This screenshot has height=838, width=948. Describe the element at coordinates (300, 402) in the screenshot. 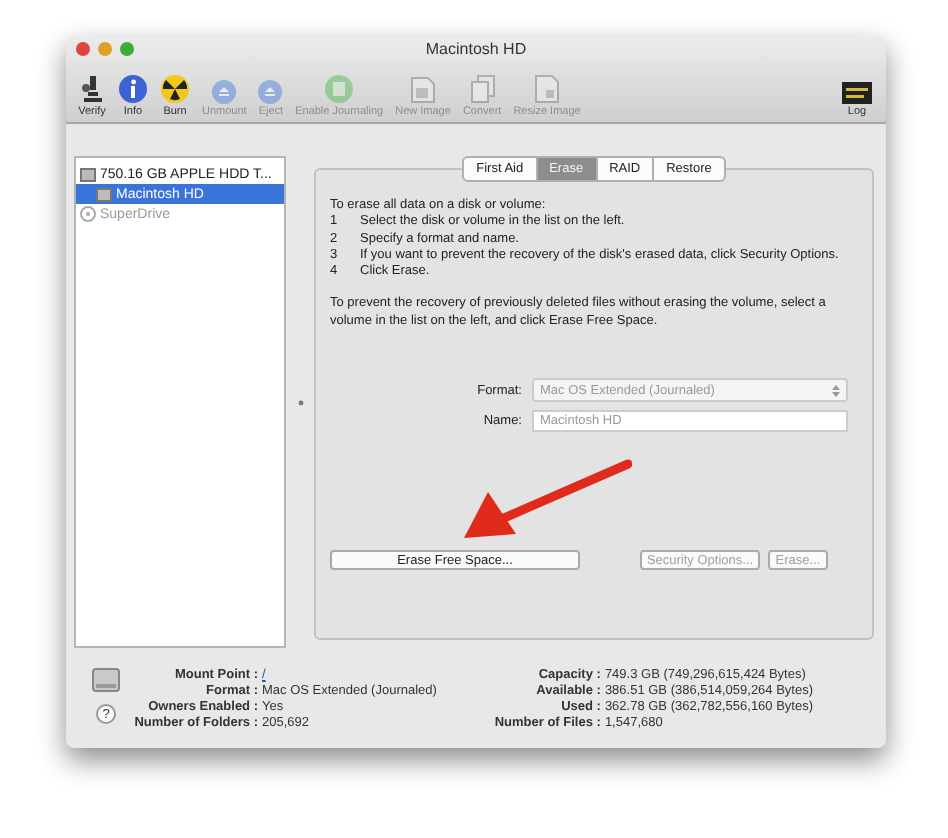

I see `split-handle` at that location.